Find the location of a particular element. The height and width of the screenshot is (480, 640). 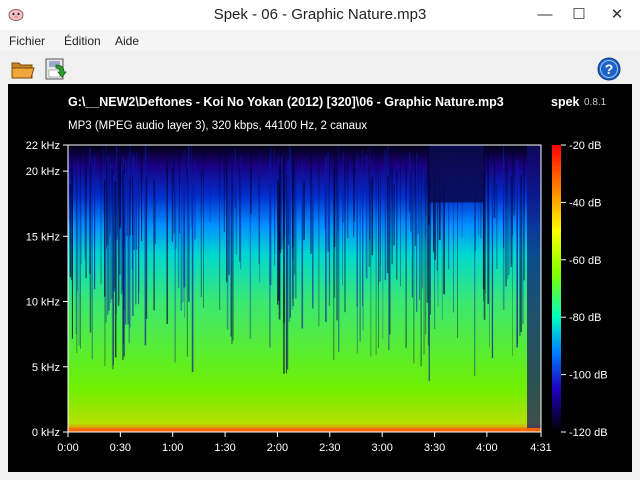

y-tick-label: 20 kHz is located at coordinates (43, 172).